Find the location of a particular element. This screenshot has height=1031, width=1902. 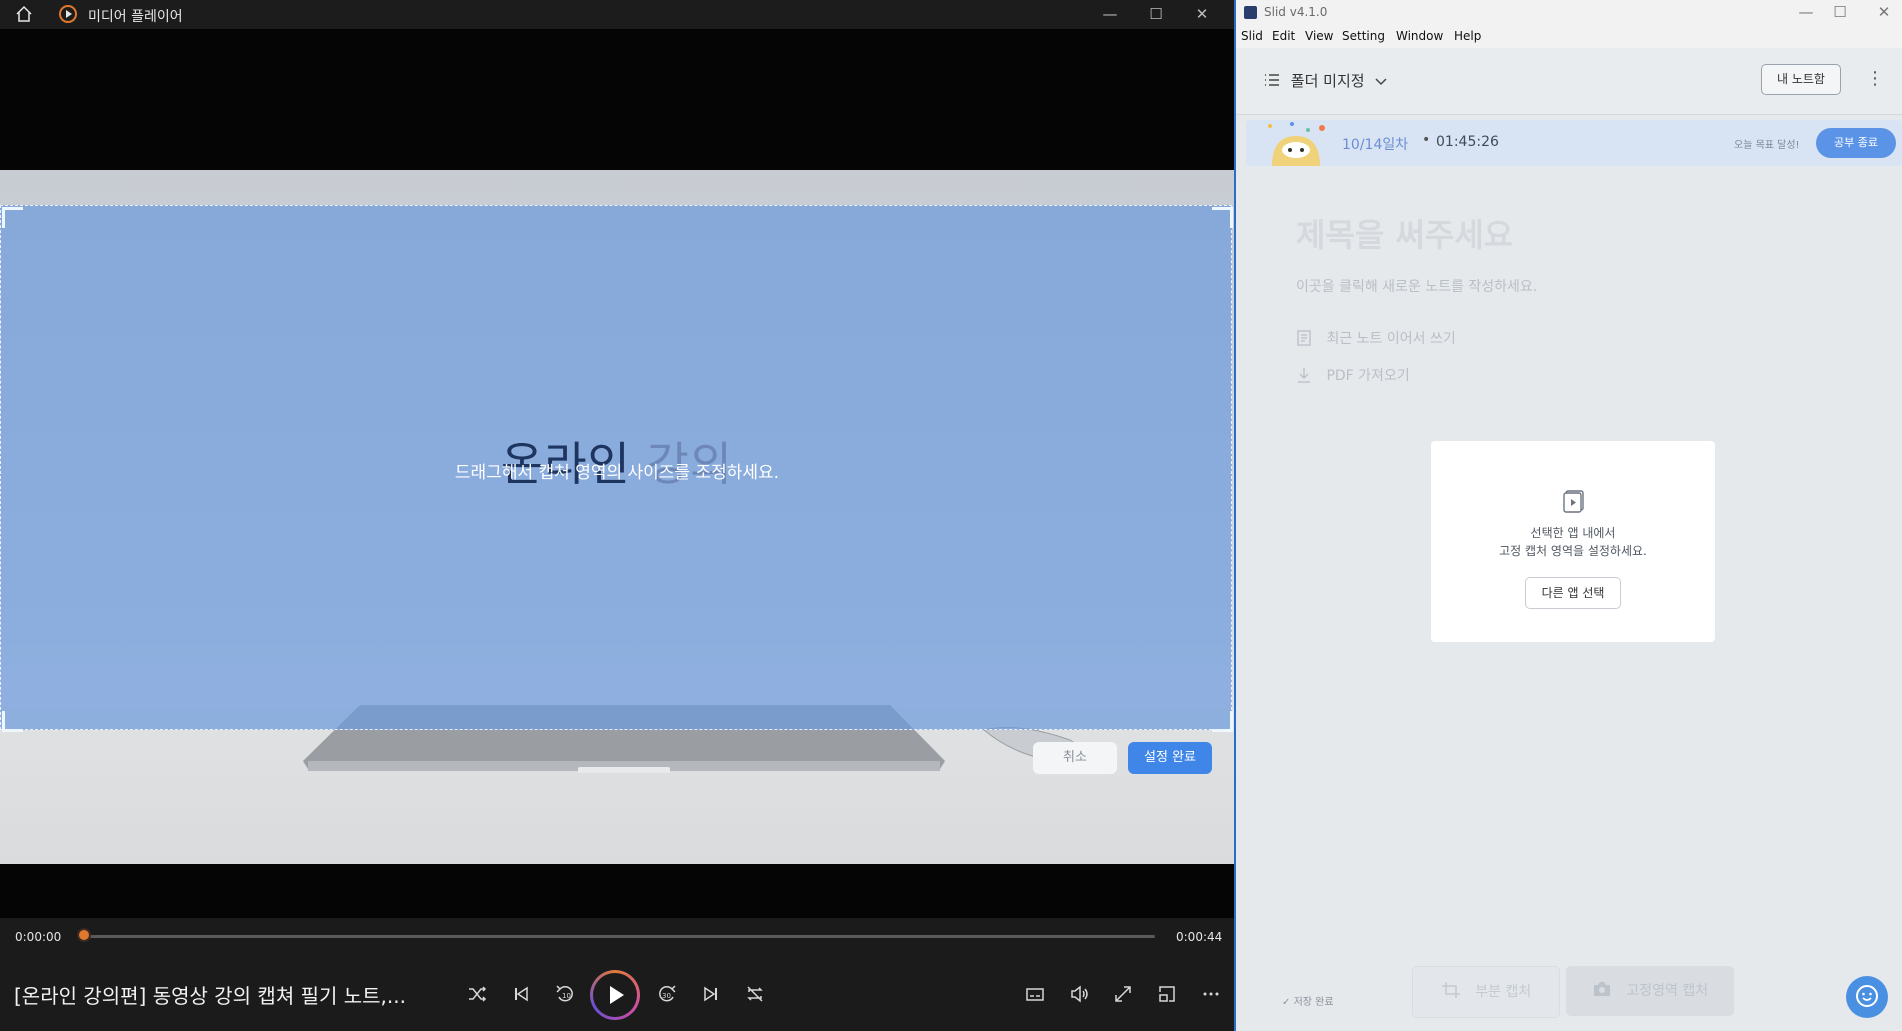

goal-achieved-text: 오늘 목표 달성! is located at coordinates (1767, 145).